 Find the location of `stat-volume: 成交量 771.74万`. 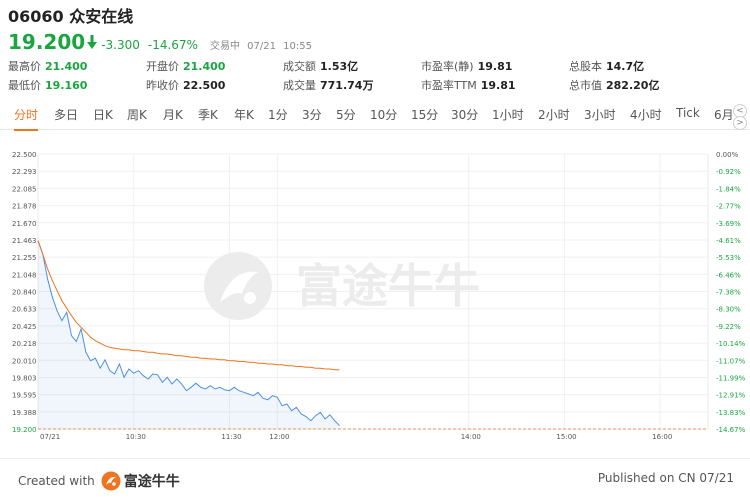

stat-volume: 成交量 771.74万 is located at coordinates (328, 85).